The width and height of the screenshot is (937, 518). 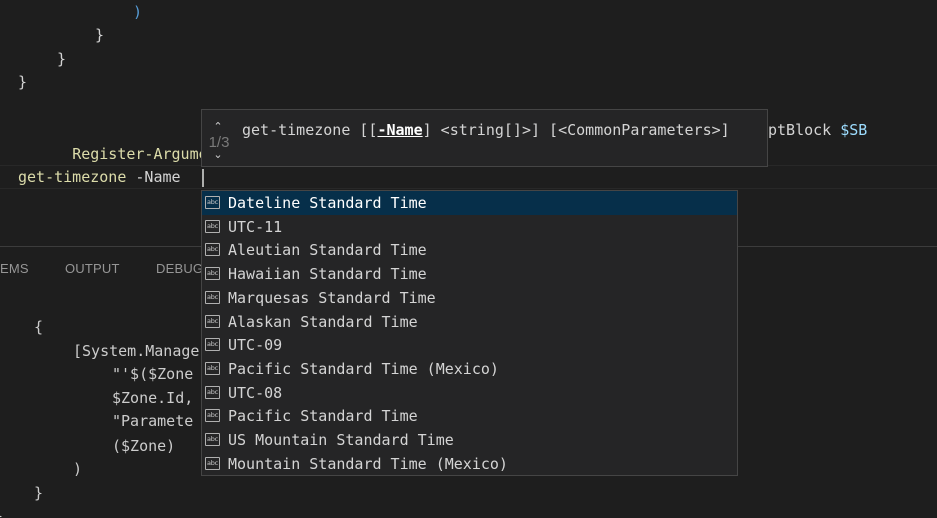 I want to click on tab-problems: EMS, so click(x=14, y=268).